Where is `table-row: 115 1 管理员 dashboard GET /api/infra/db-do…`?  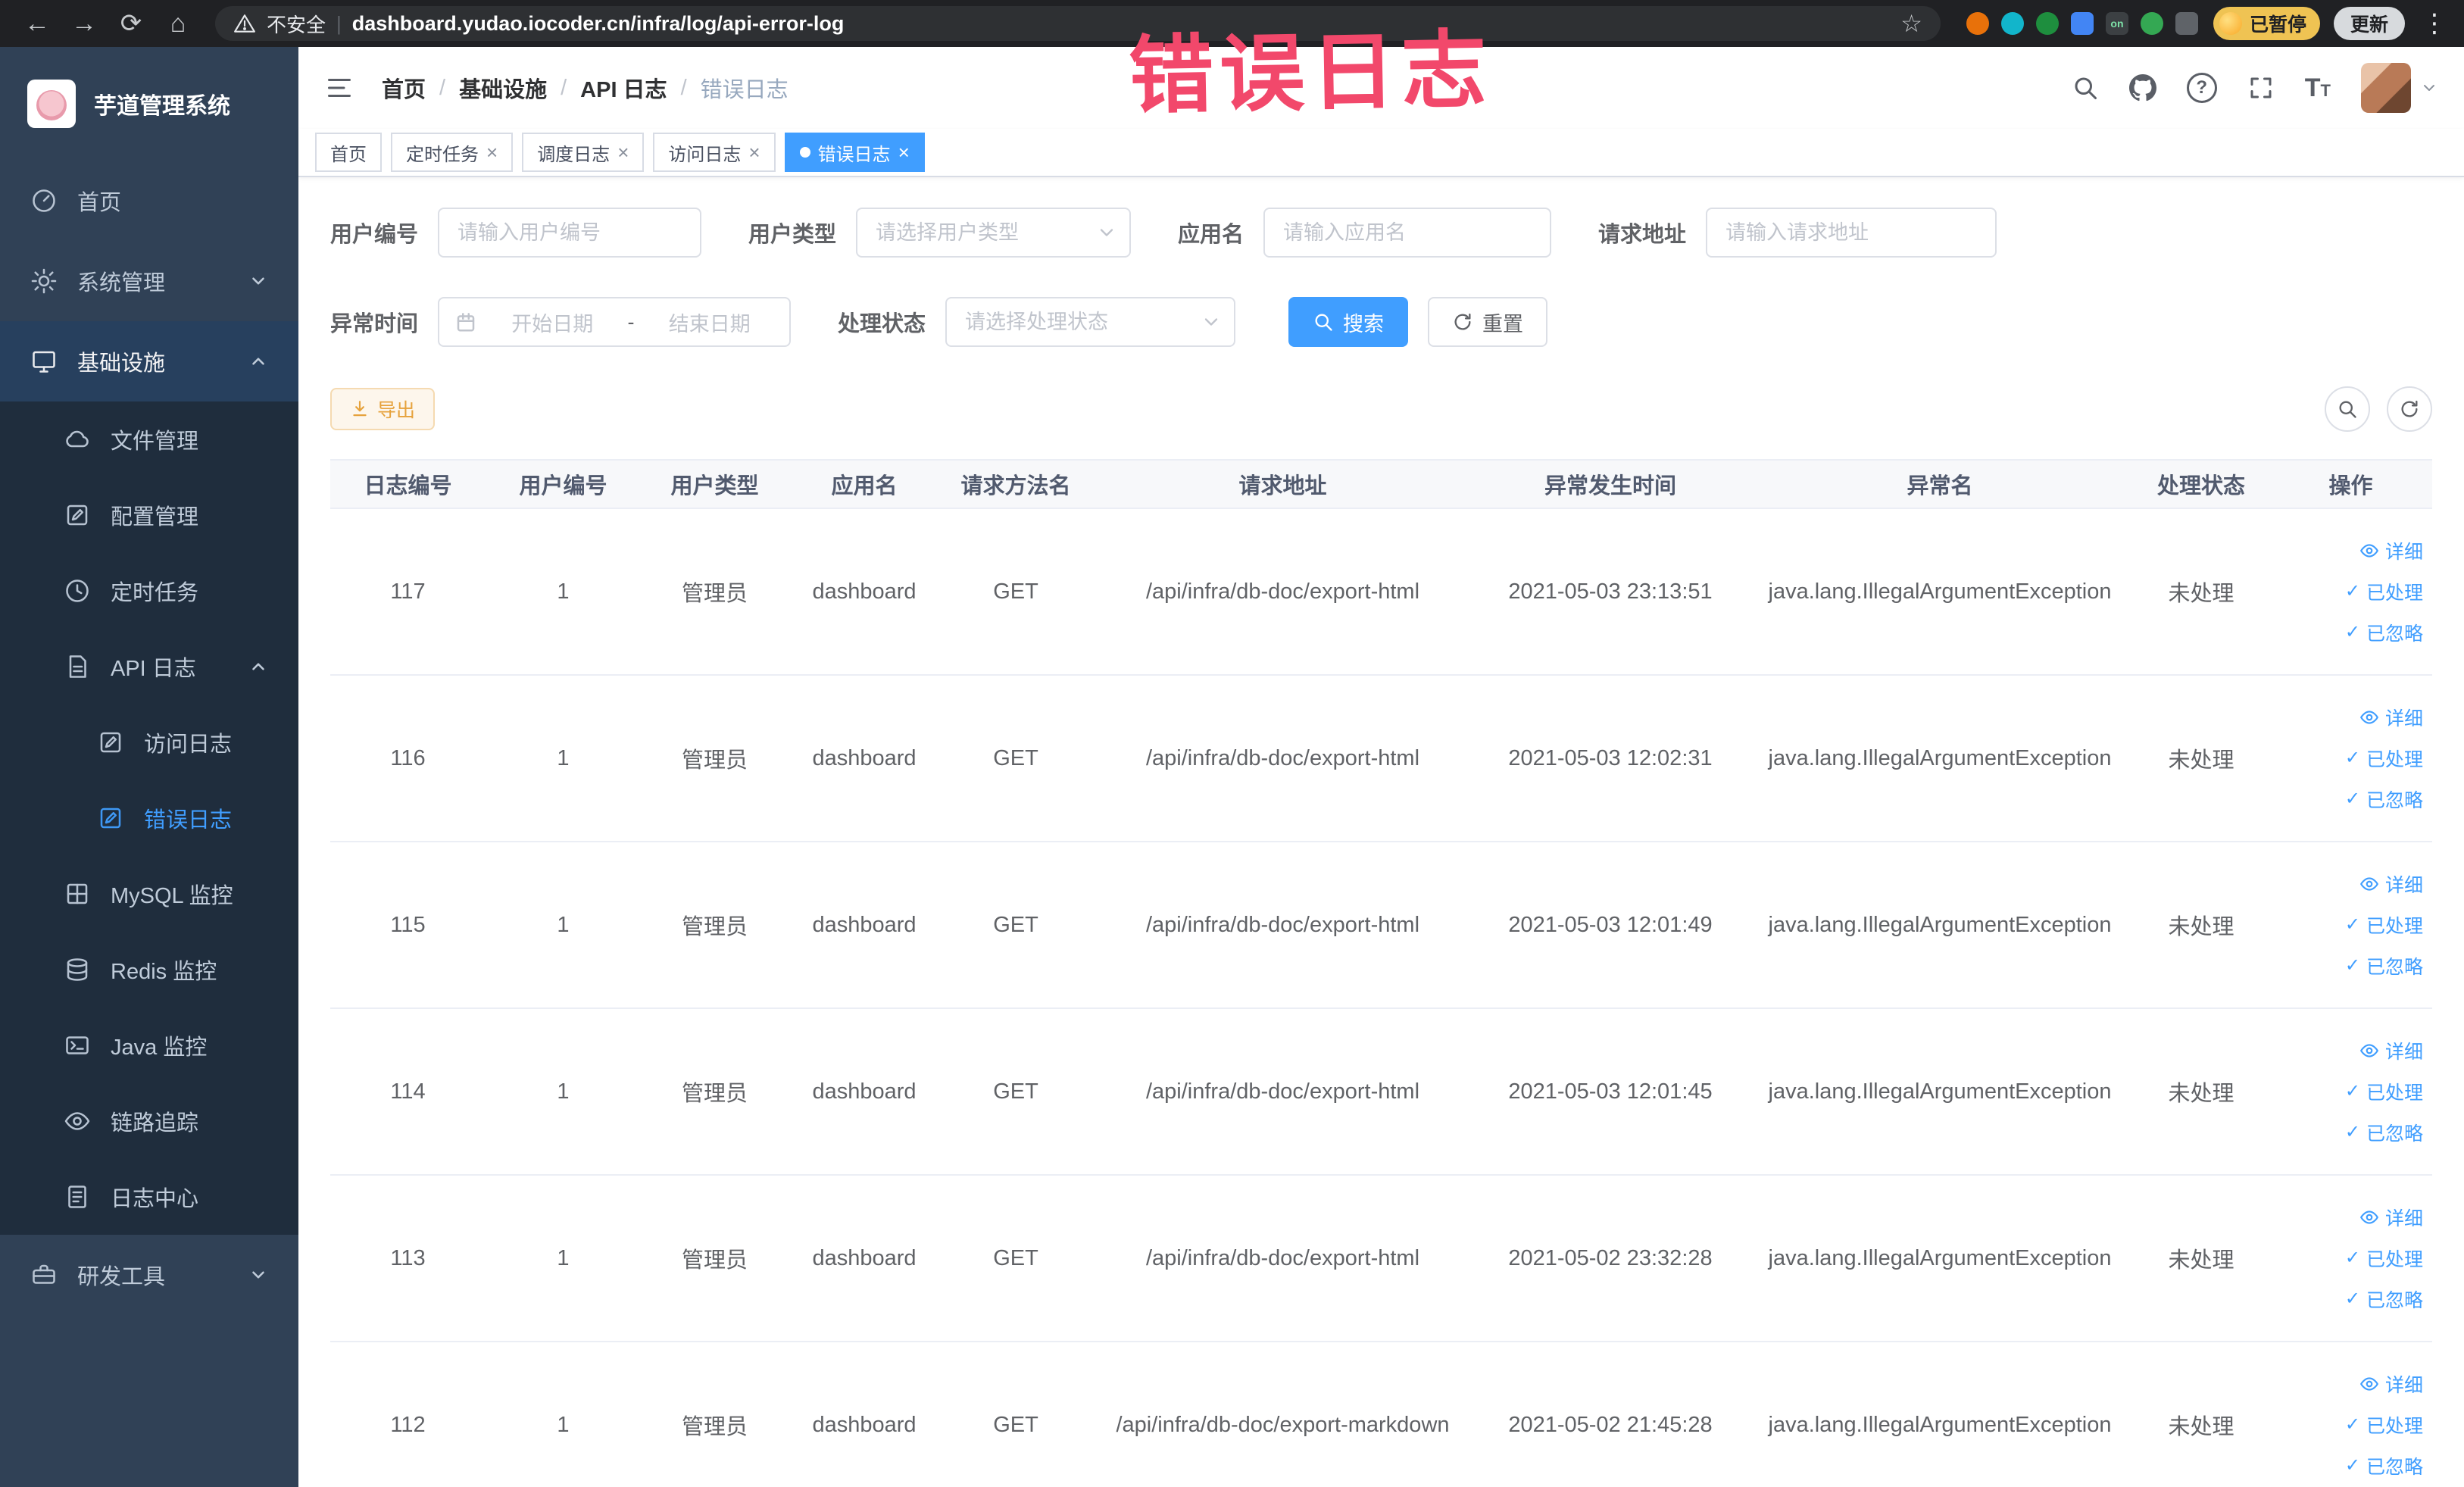
table-row: 115 1 管理员 dashboard GET /api/infra/db-do… is located at coordinates (1381, 925).